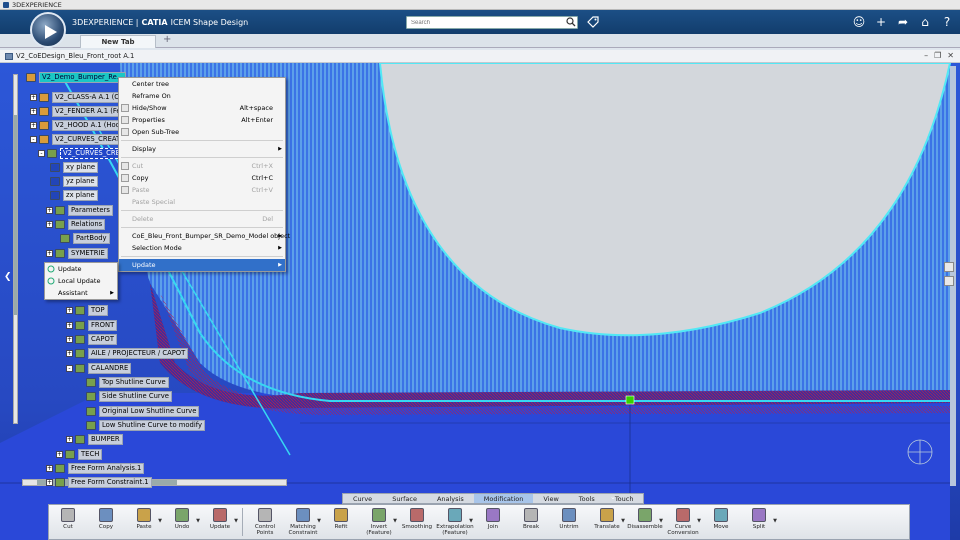 The image size is (960, 540). Describe the element at coordinates (81, 293) in the screenshot. I see `submenu-item: Assistant ▶` at that location.